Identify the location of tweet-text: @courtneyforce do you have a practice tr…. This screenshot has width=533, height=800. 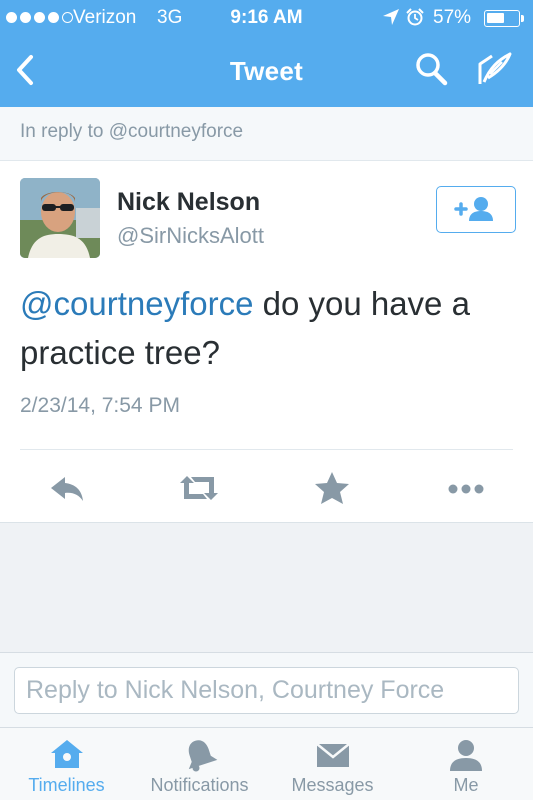
(270, 328).